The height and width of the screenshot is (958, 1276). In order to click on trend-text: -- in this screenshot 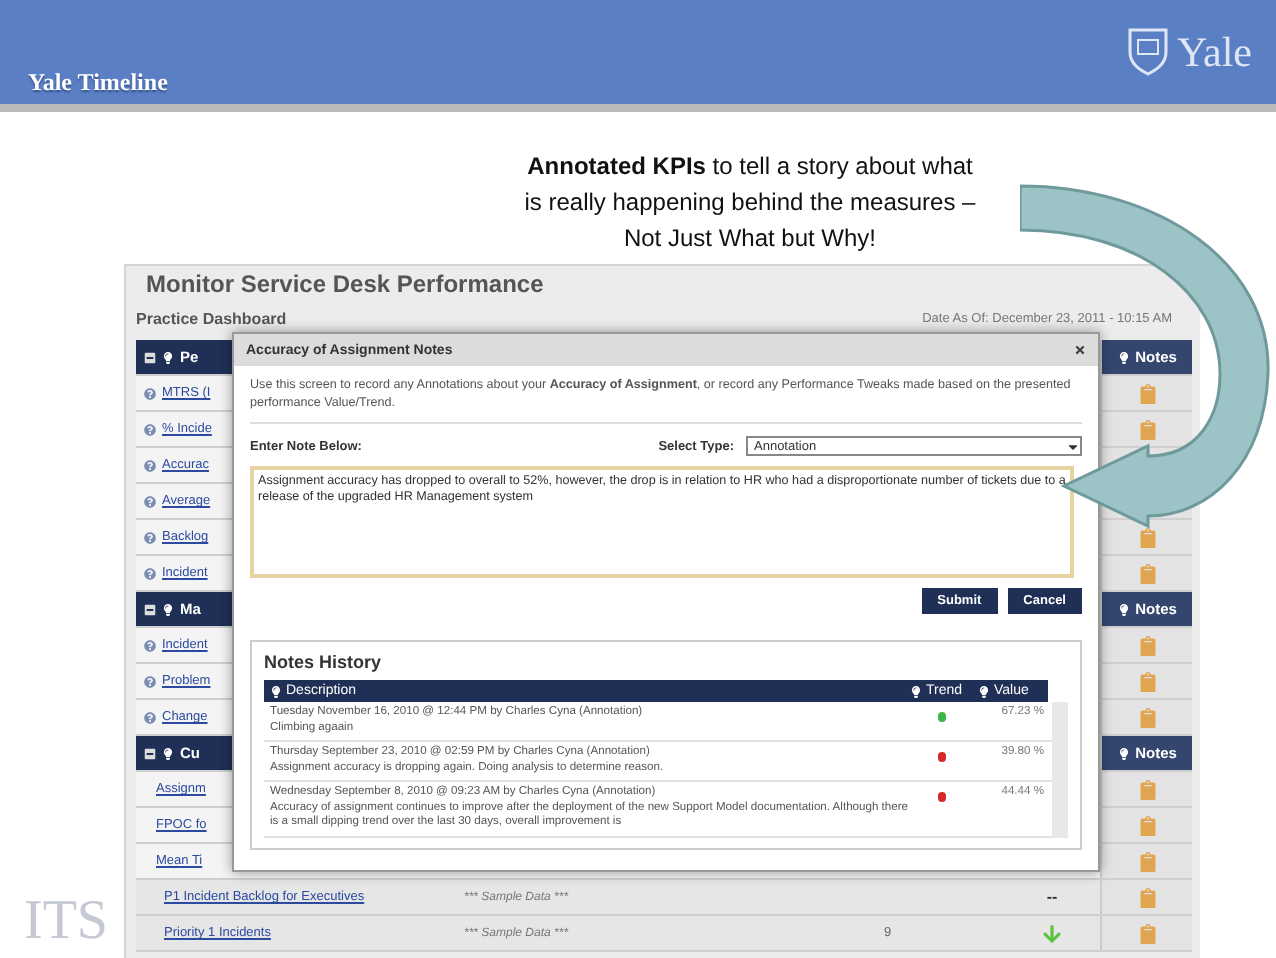, I will do `click(1052, 897)`.